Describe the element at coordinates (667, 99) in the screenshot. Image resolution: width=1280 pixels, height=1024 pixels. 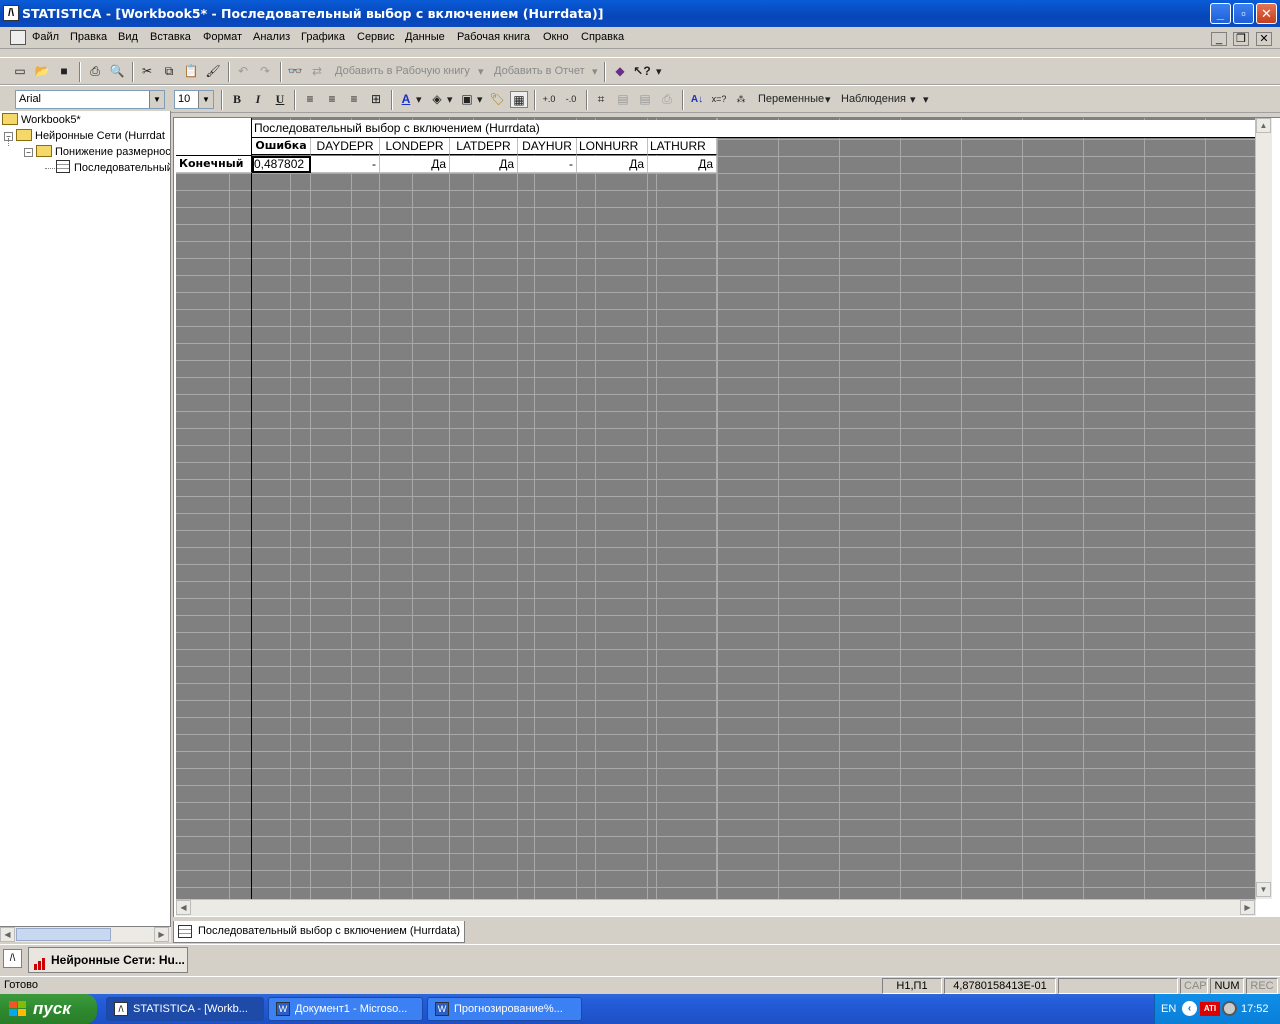
I see `printer-disabled-icon: ⎙` at that location.